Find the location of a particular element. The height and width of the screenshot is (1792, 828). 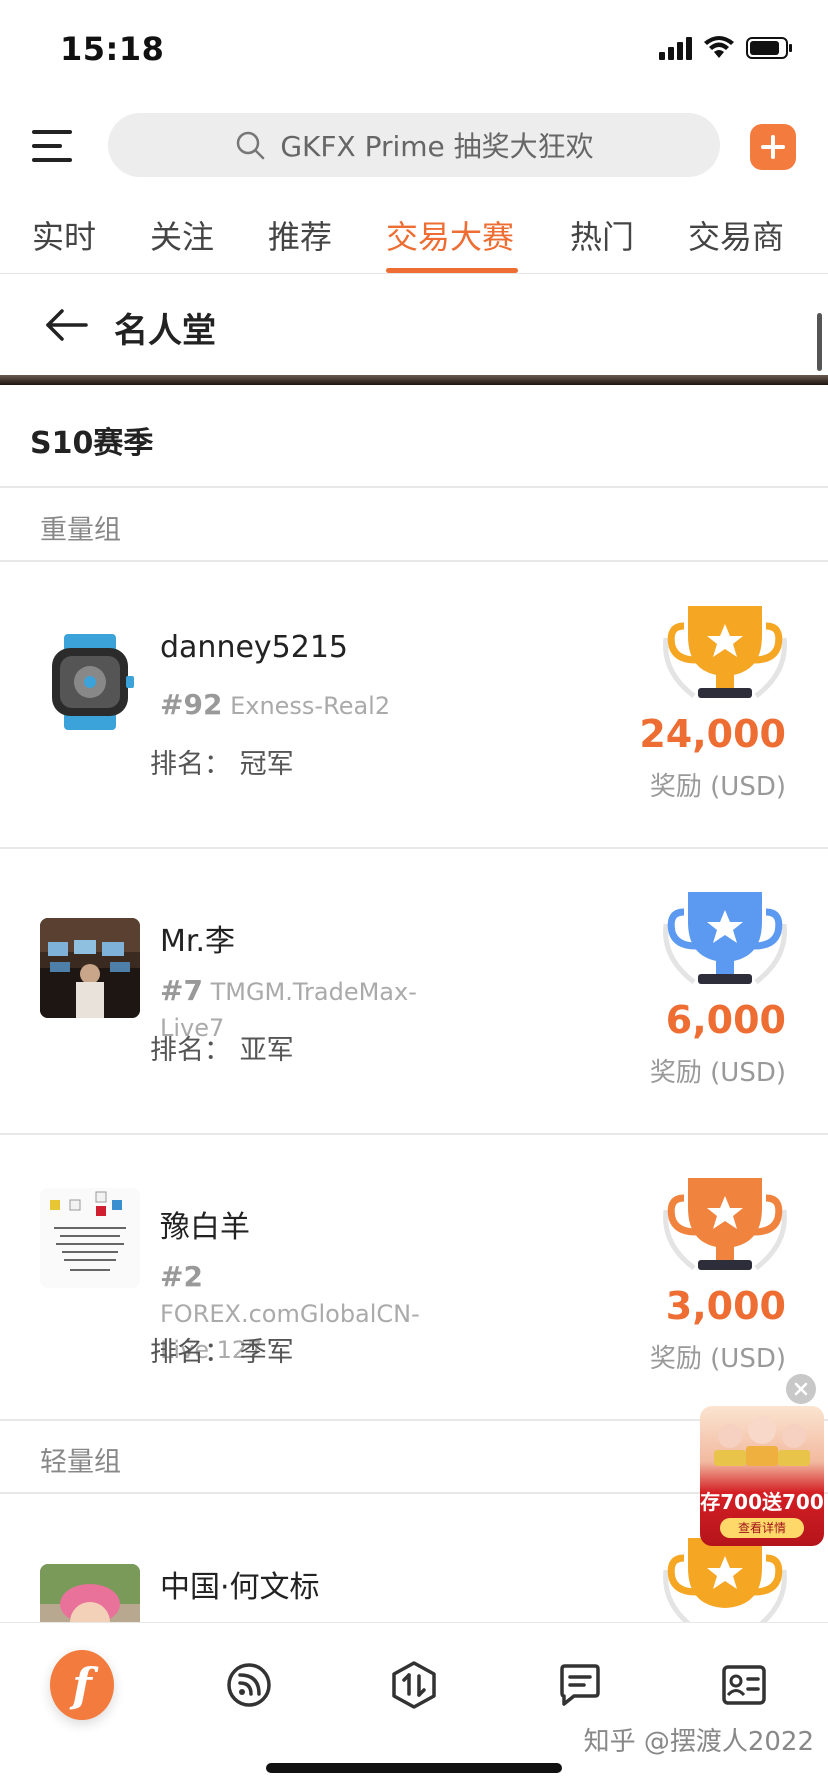

signal-icon is located at coordinates (675, 48).